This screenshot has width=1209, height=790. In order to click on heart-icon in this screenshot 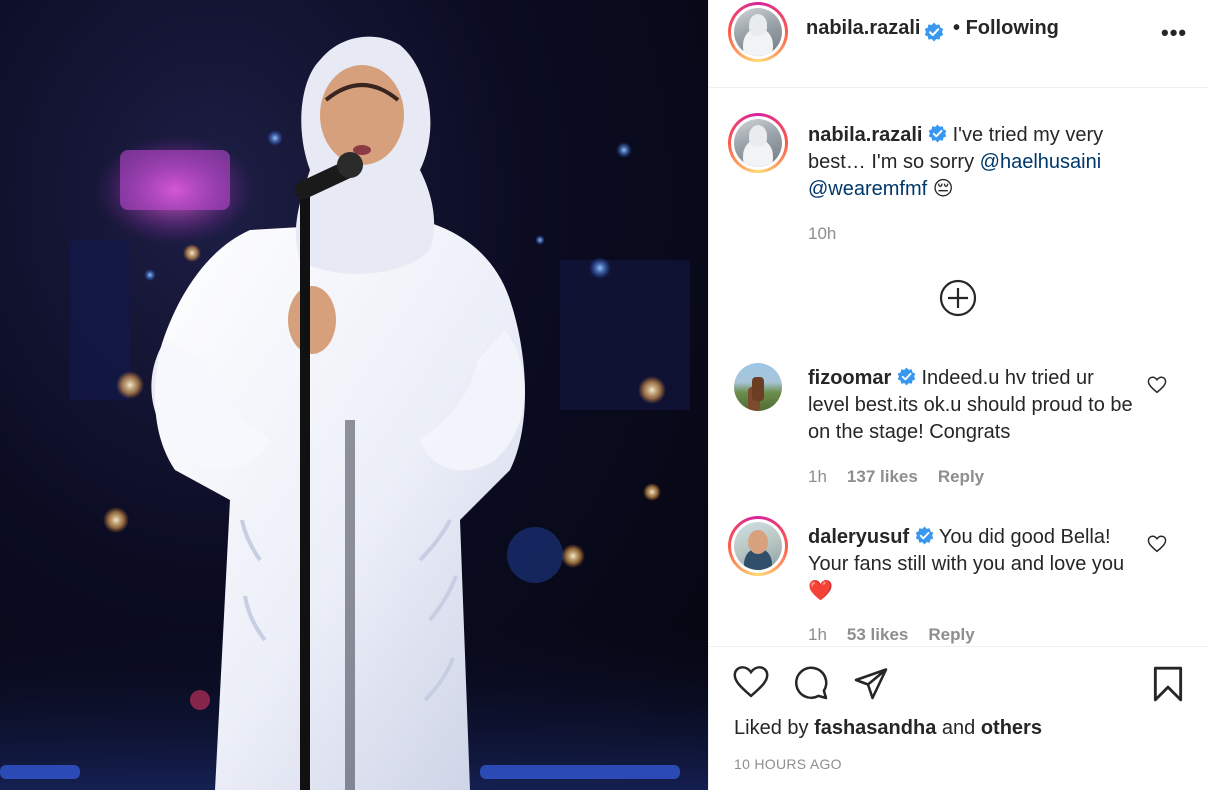, I will do `click(751, 682)`.